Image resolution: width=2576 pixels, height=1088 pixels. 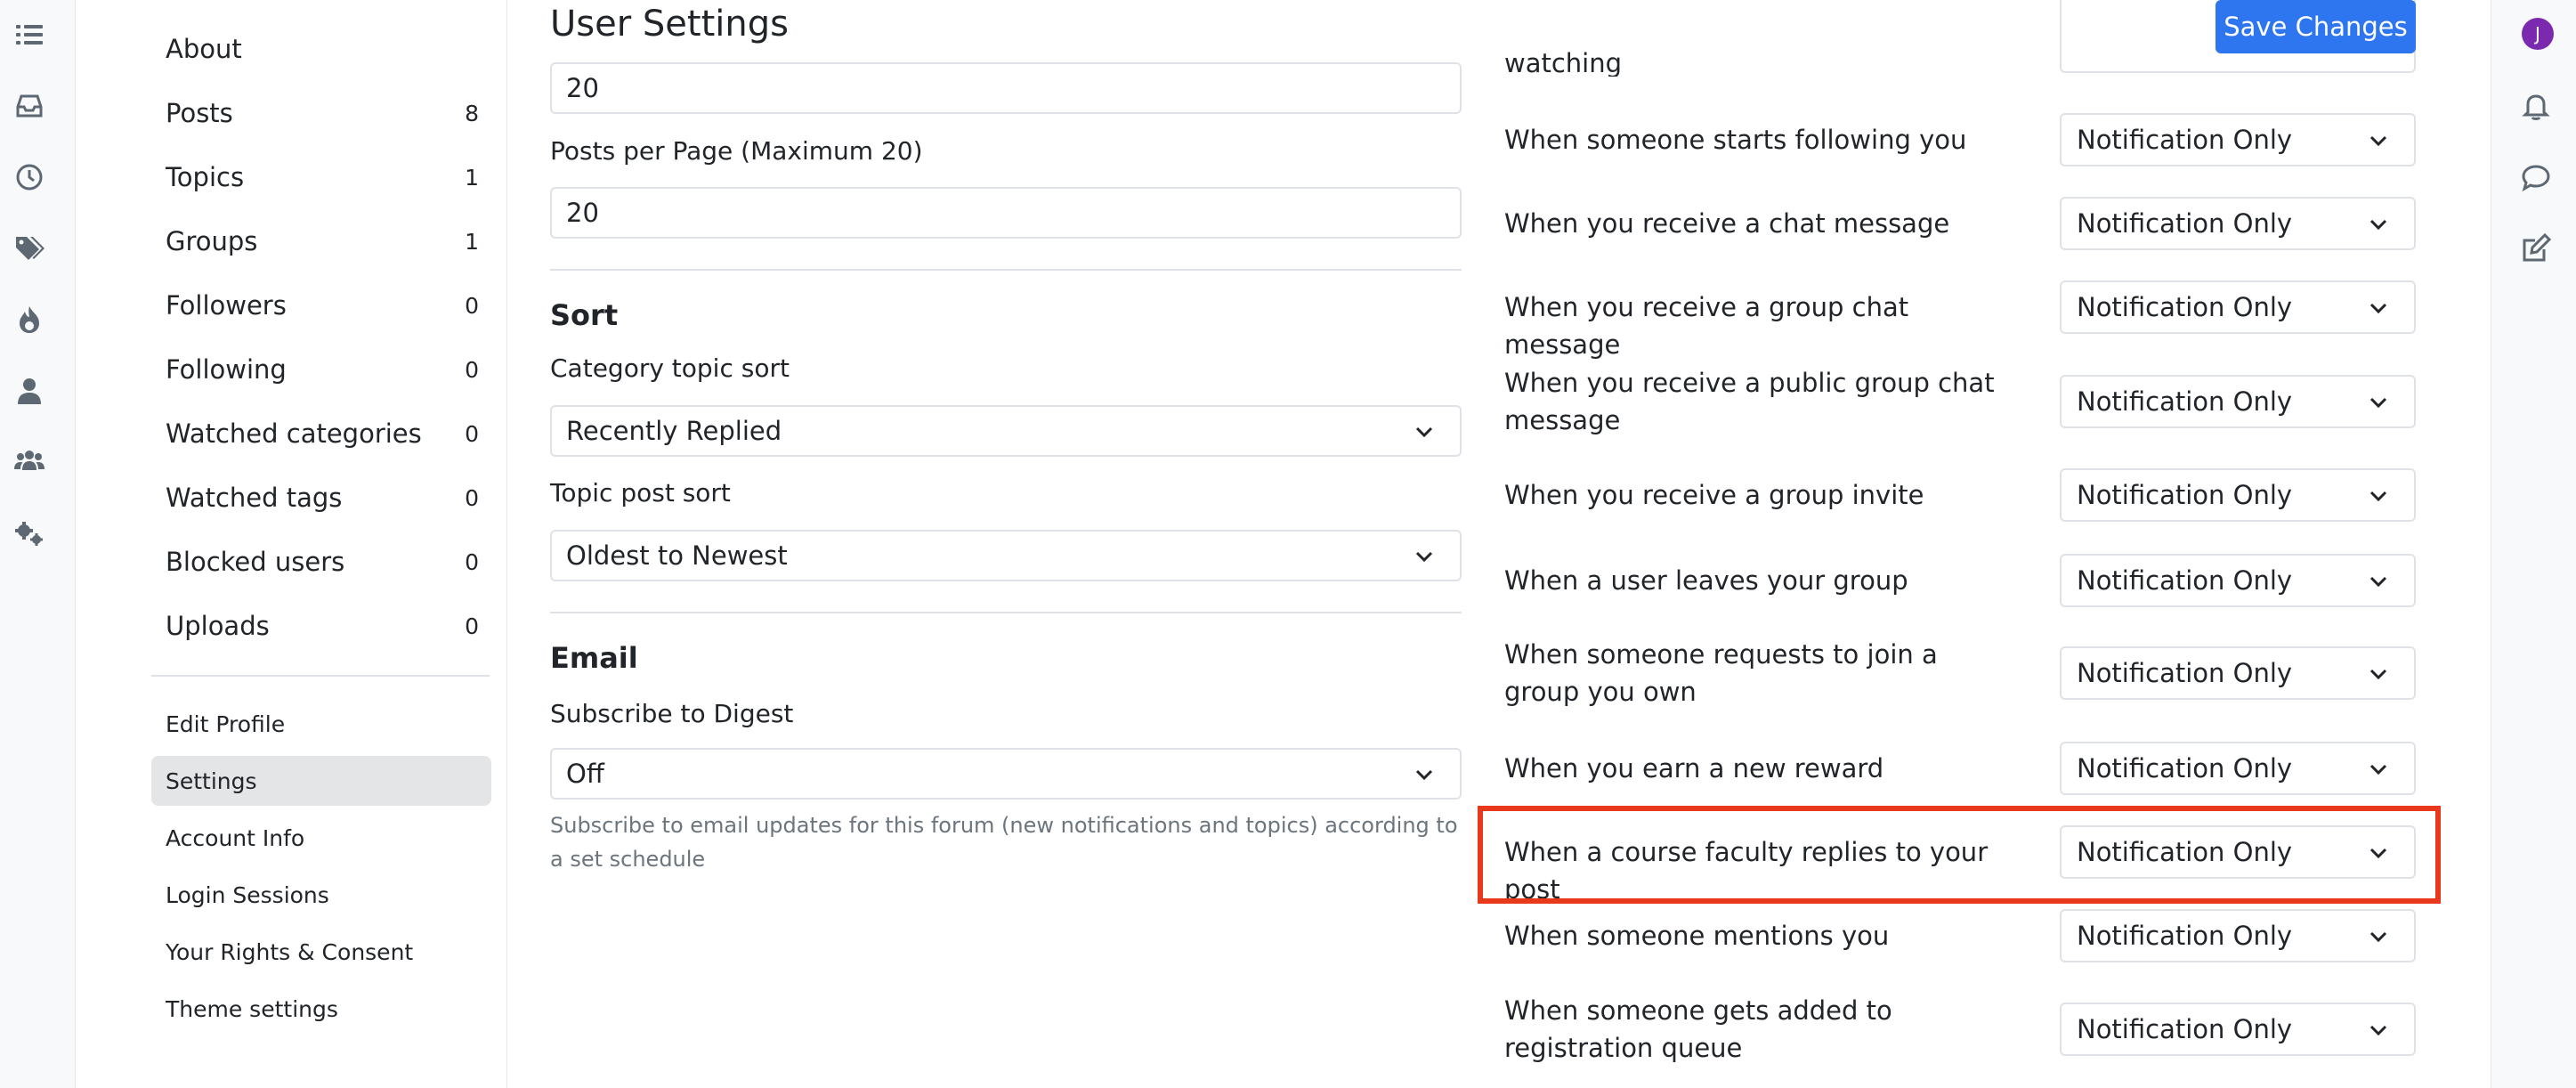 I want to click on inbox-icon, so click(x=29, y=106).